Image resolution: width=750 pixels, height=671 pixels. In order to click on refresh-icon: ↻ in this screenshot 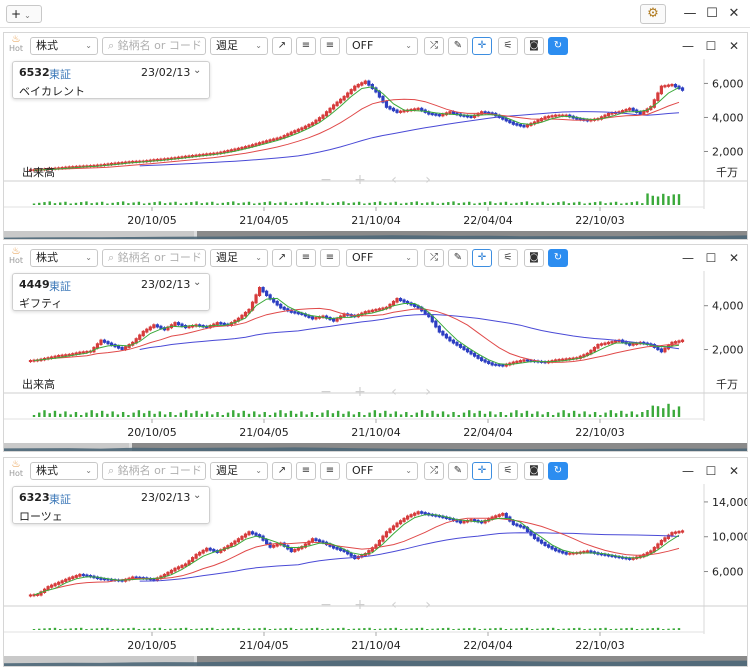, I will do `click(558, 257)`.